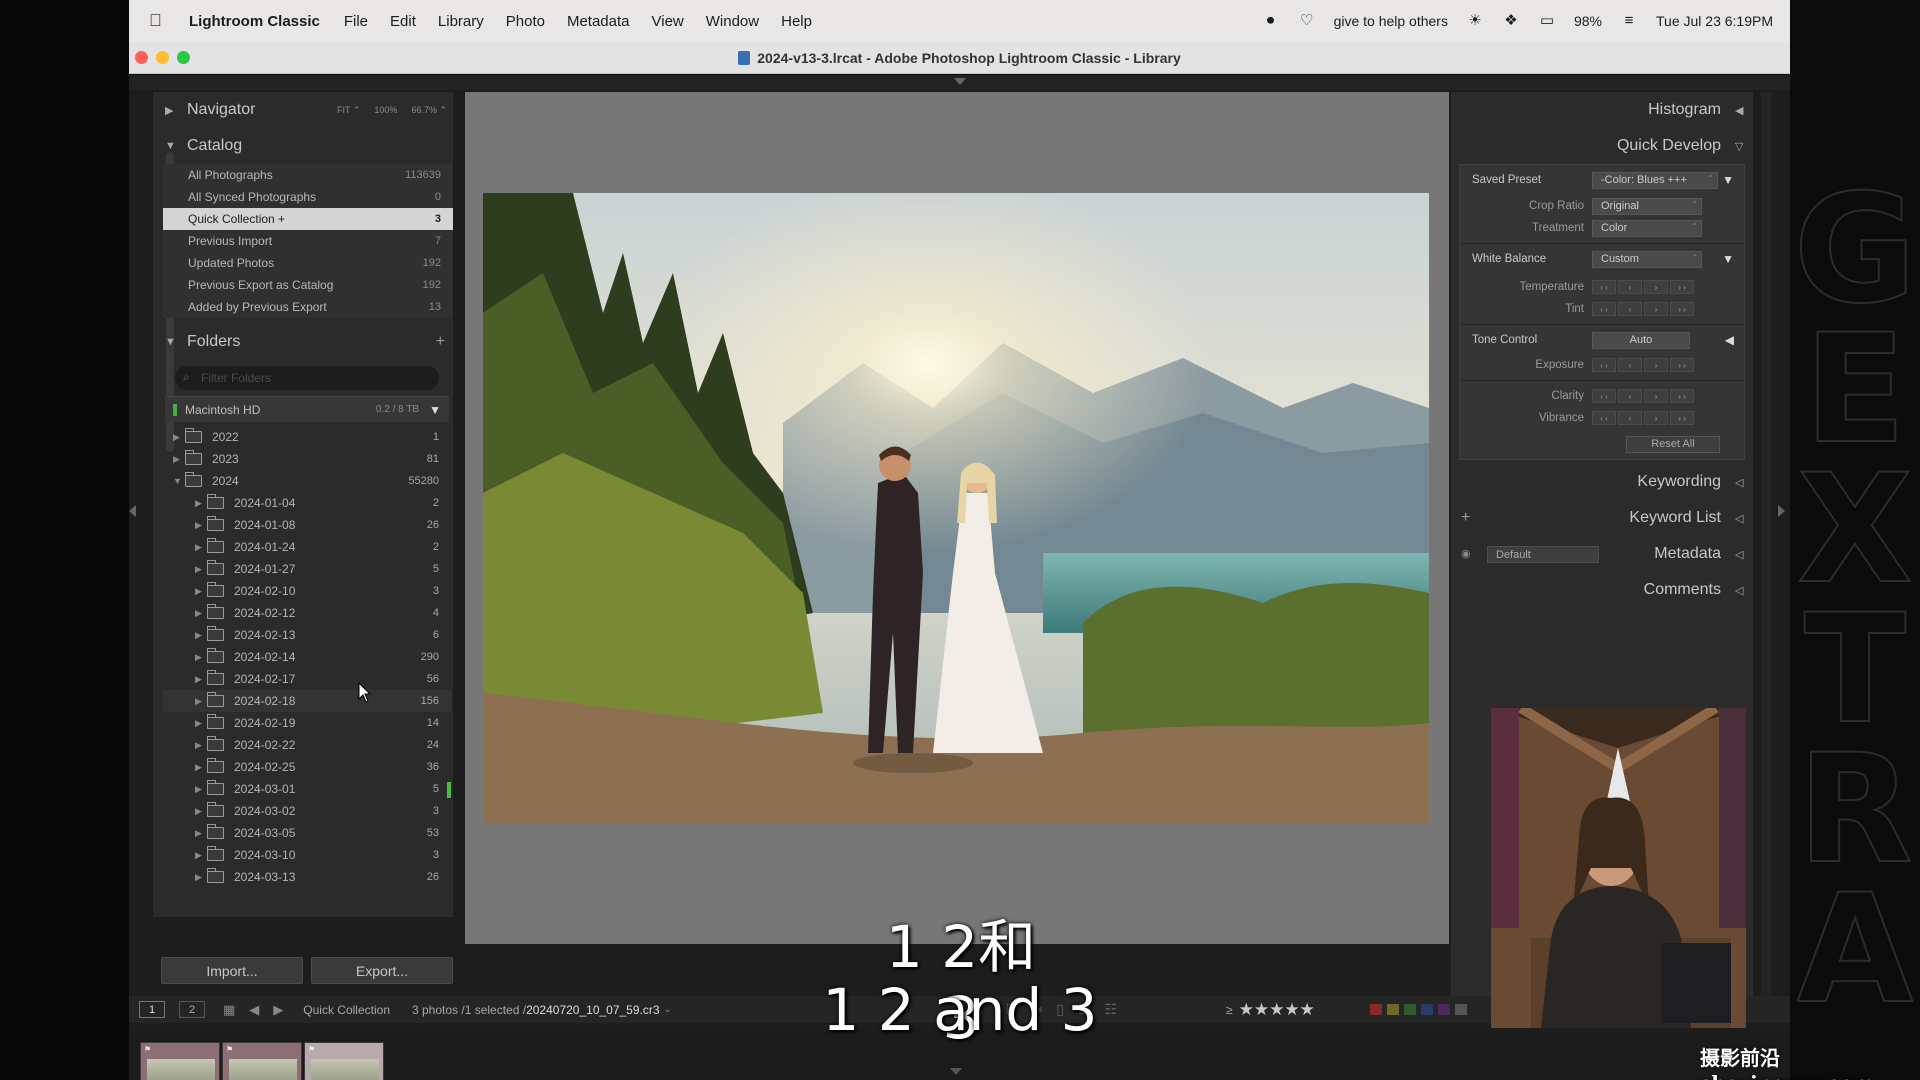 The image size is (1920, 1080). What do you see at coordinates (959, 82) in the screenshot?
I see `top-panel-toggle` at bounding box center [959, 82].